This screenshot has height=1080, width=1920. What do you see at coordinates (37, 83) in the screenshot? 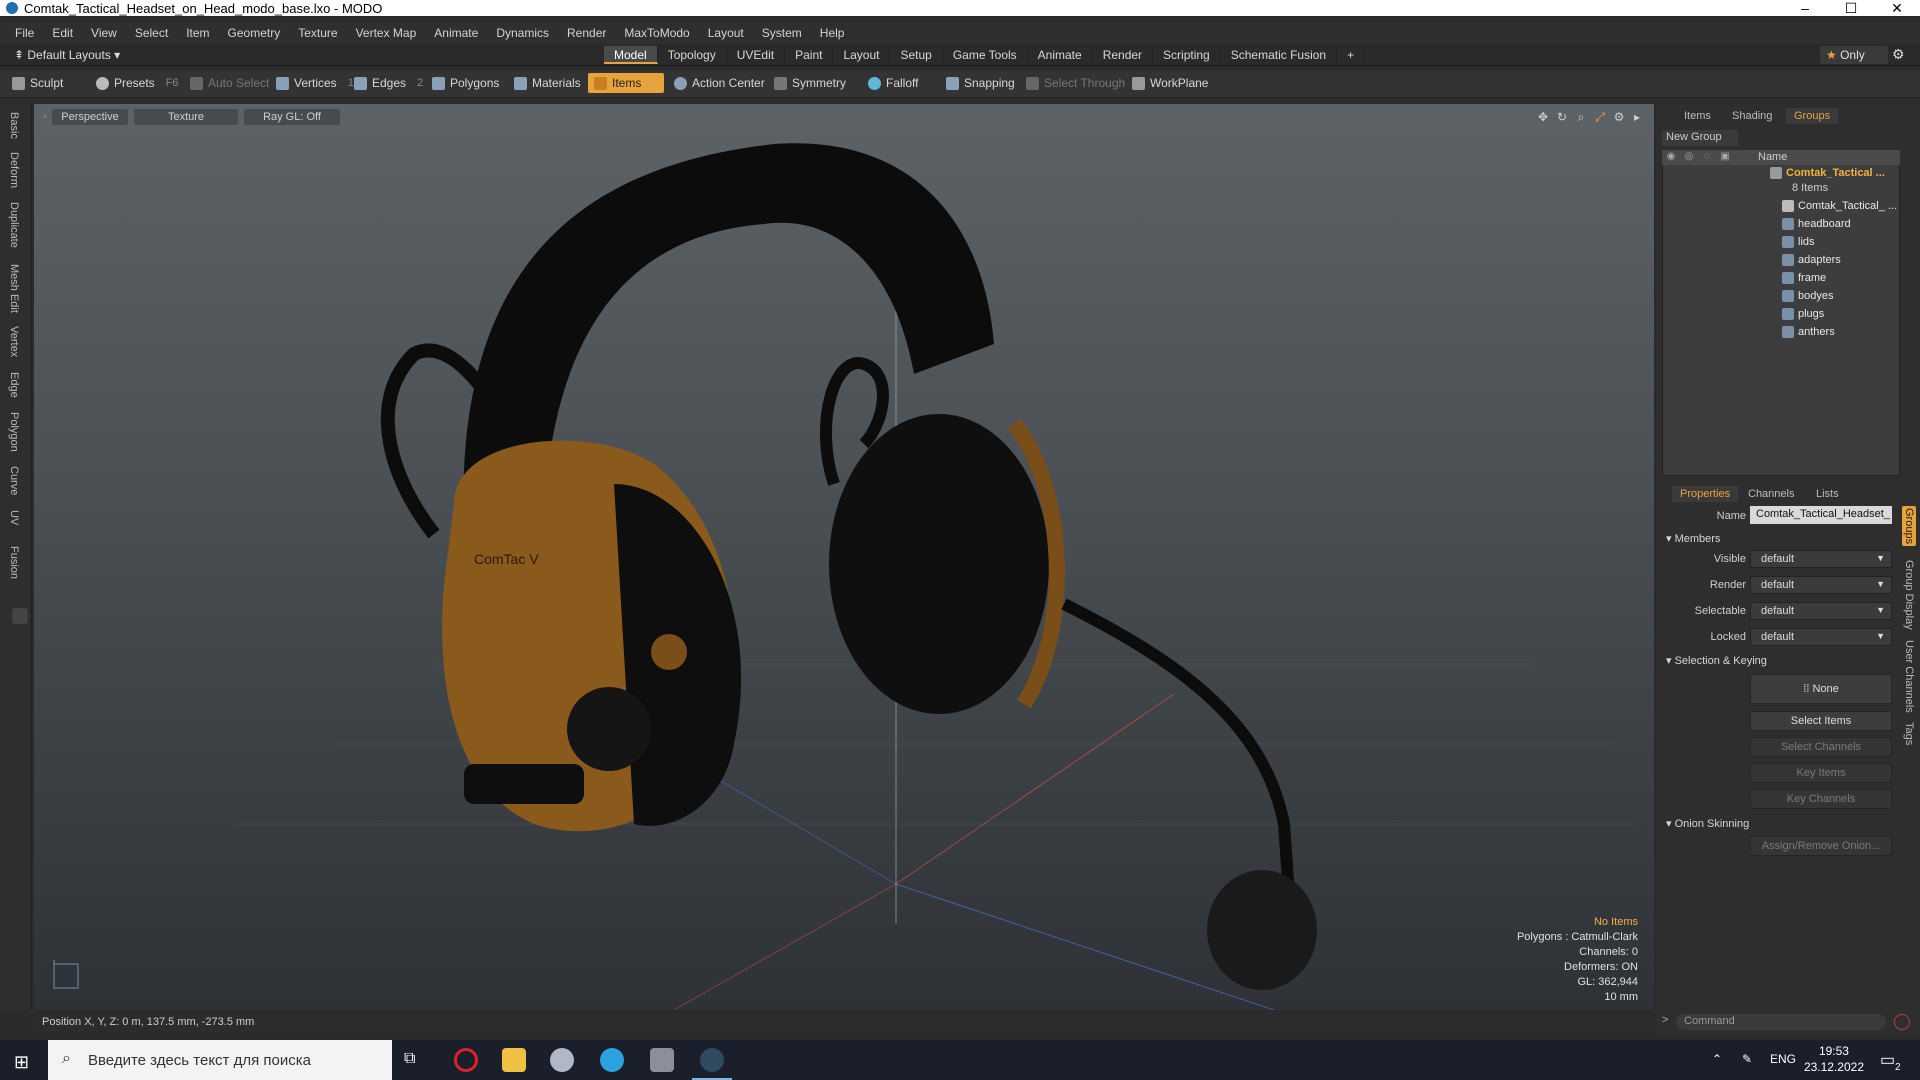
I see `sculpt-button: Sculpt` at bounding box center [37, 83].